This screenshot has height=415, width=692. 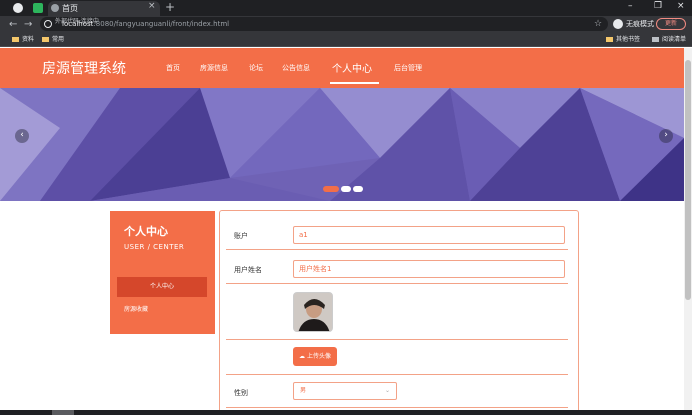 I want to click on user-sidebar: 个人中心 USER / CENTER 个人中心 房源收藏, so click(x=162, y=272).